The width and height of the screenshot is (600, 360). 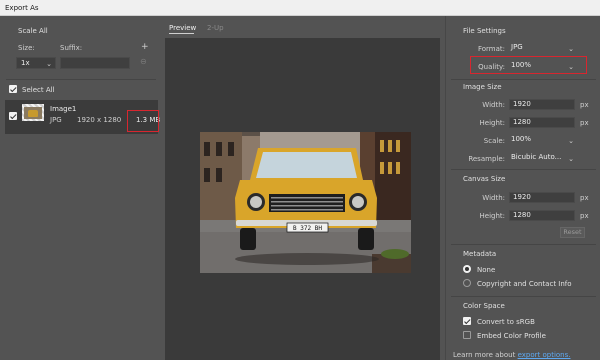 What do you see at coordinates (493, 105) in the screenshot?
I see `image-width-label: Width:` at bounding box center [493, 105].